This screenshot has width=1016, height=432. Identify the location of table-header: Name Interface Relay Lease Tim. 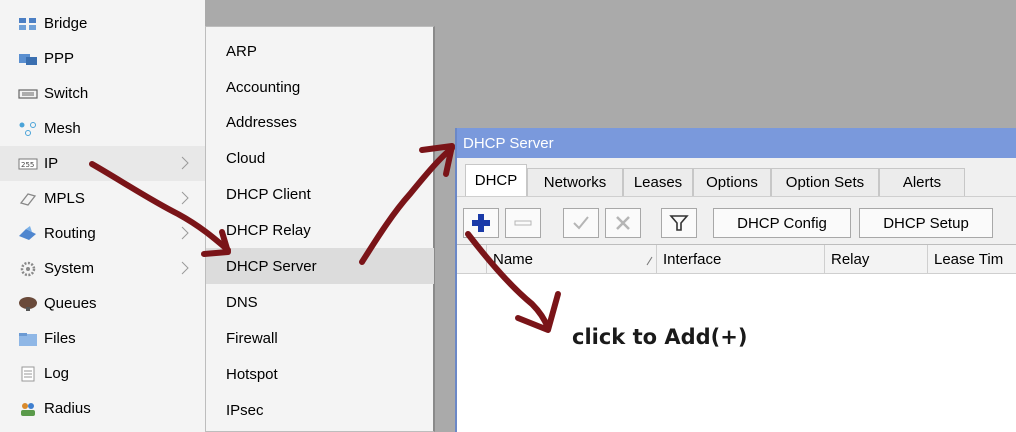
(736, 259).